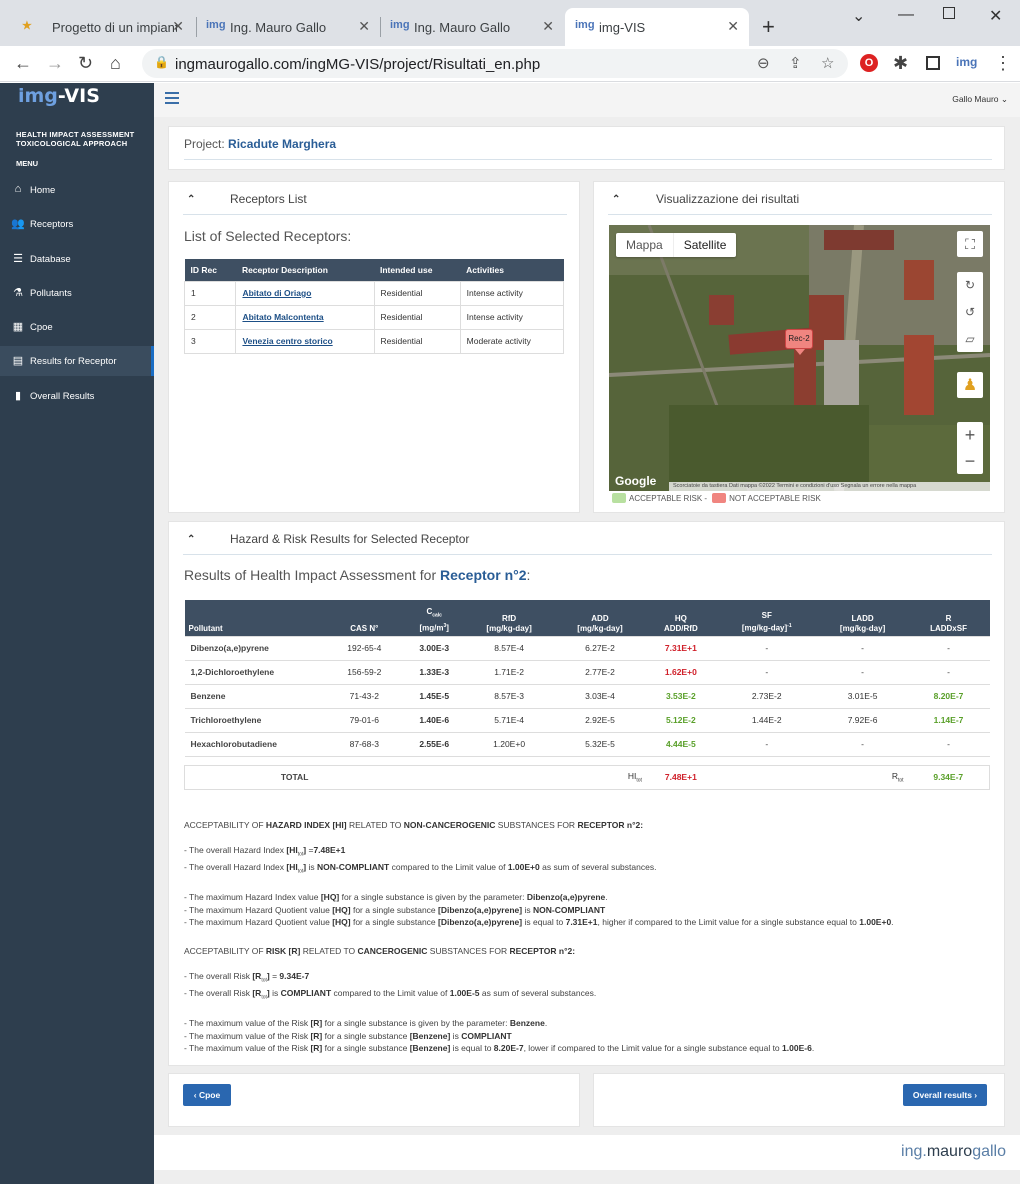 This screenshot has width=1020, height=1184. I want to click on browser-tab-title: img-VIS, so click(622, 27).